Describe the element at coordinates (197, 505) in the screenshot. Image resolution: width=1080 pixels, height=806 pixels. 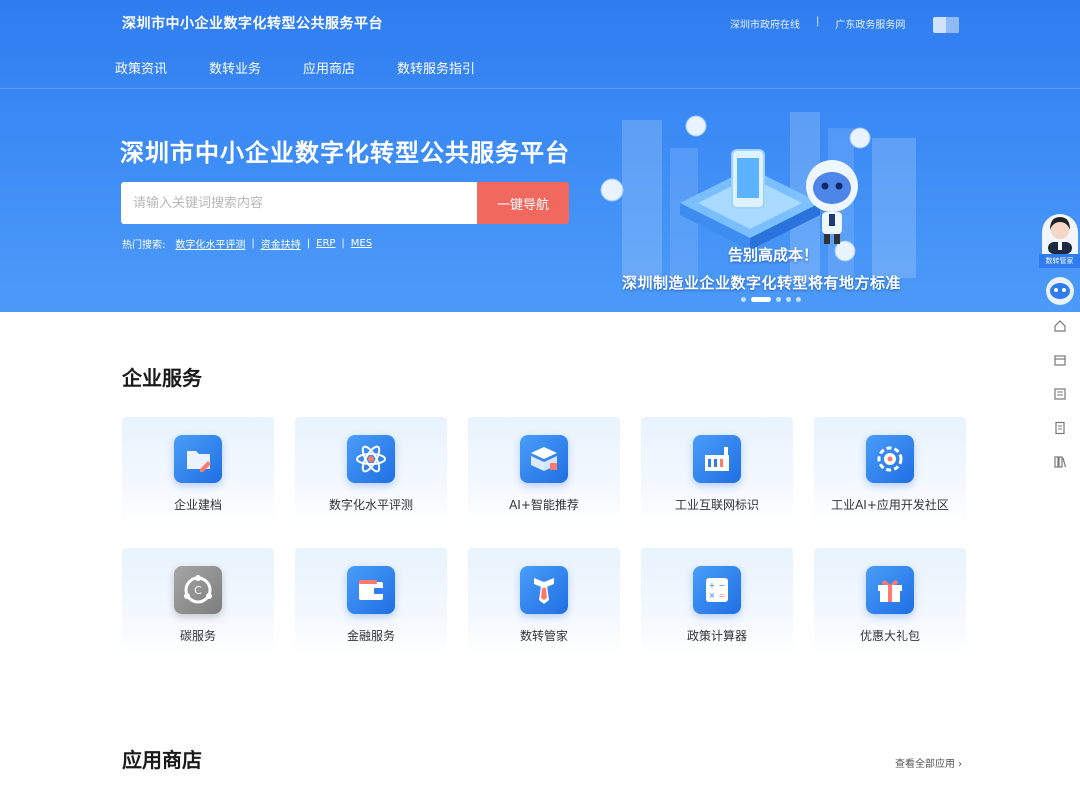
I see `service-label: 企业建档` at that location.